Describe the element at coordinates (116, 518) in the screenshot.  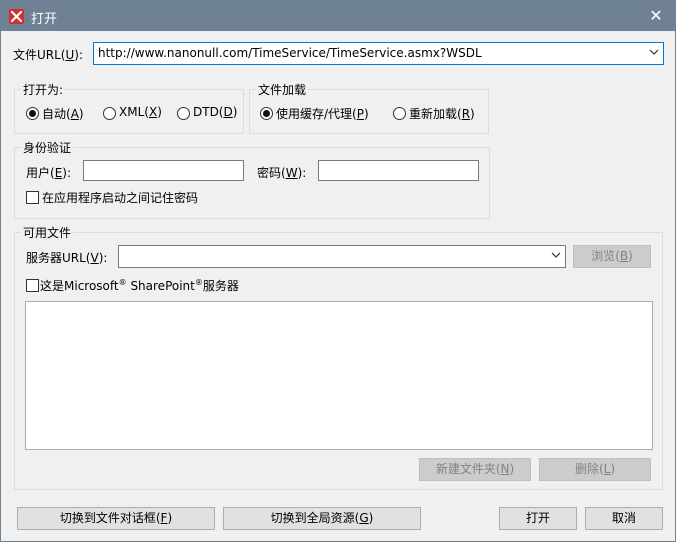
I see `switch-file-dialog-button: 切换到文件对话框(F)` at that location.